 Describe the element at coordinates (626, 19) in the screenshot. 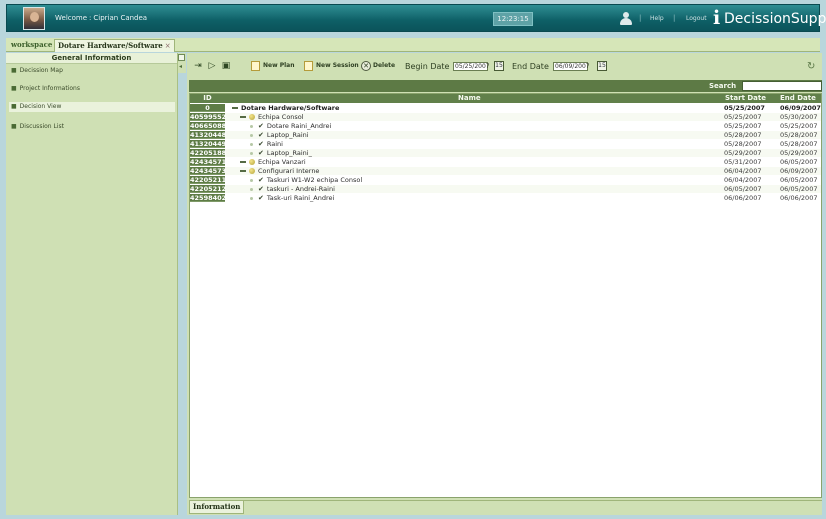

I see `user-icon` at that location.